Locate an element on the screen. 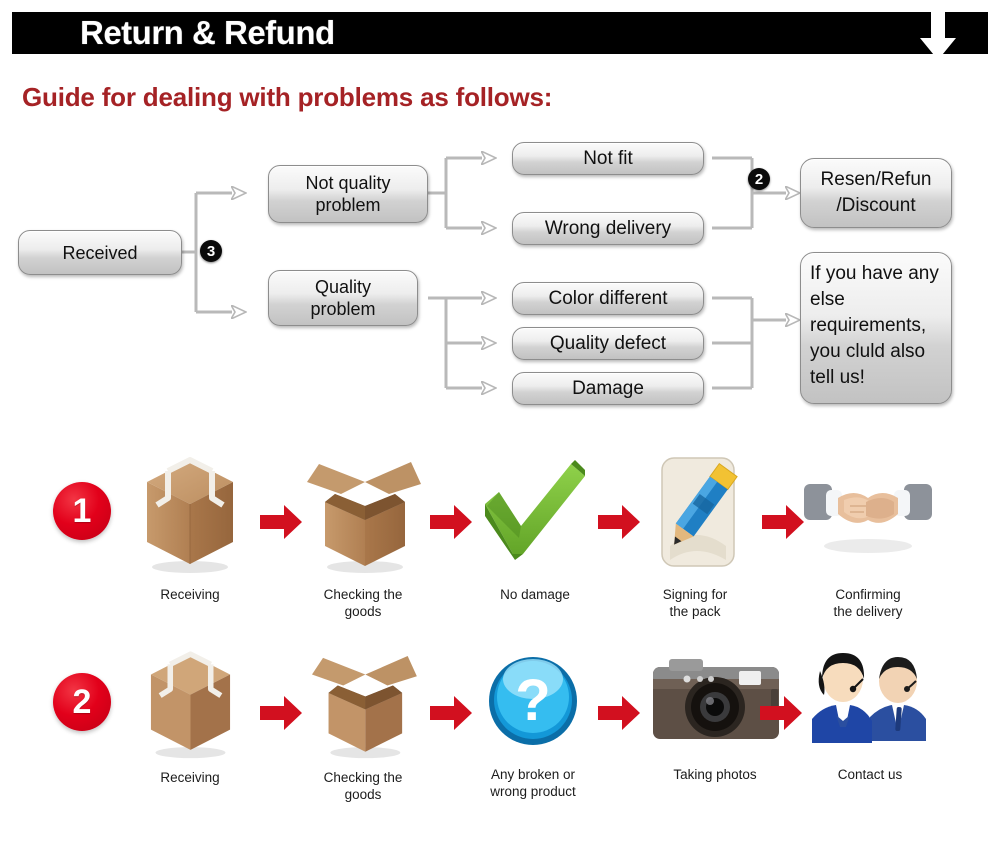  node-wrong-delivery: Wrong delivery is located at coordinates (608, 228).